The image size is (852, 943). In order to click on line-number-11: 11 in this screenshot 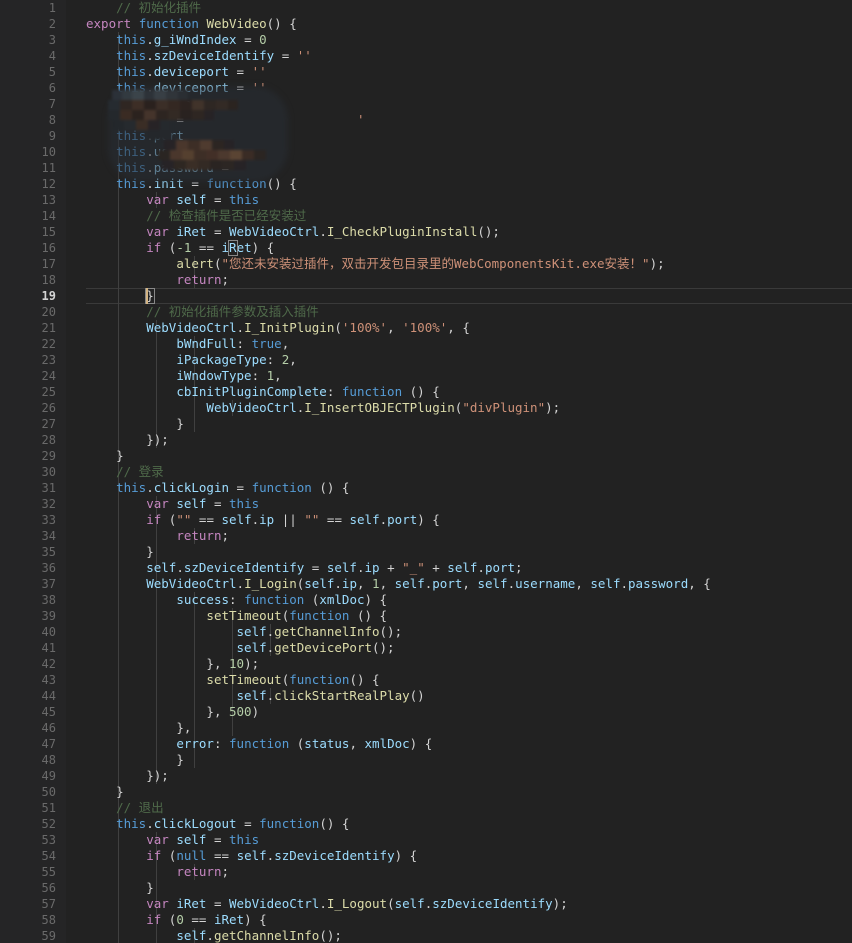, I will do `click(28, 168)`.